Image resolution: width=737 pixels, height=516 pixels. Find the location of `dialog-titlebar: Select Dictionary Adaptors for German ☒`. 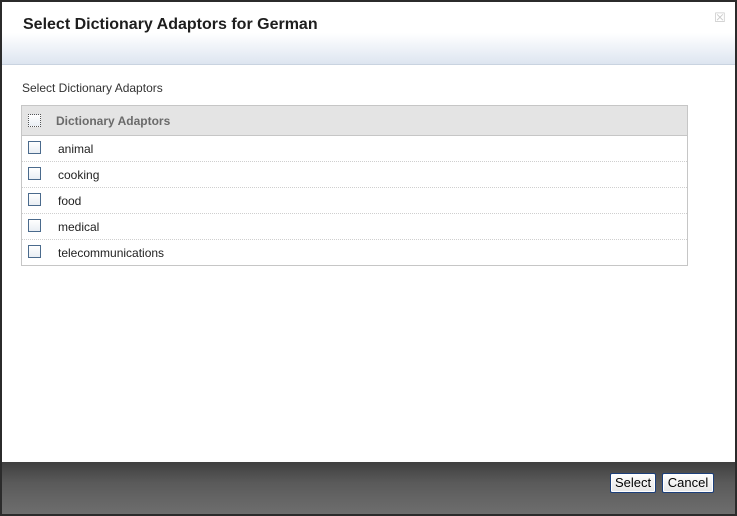

dialog-titlebar: Select Dictionary Adaptors for German ☒ is located at coordinates (368, 33).